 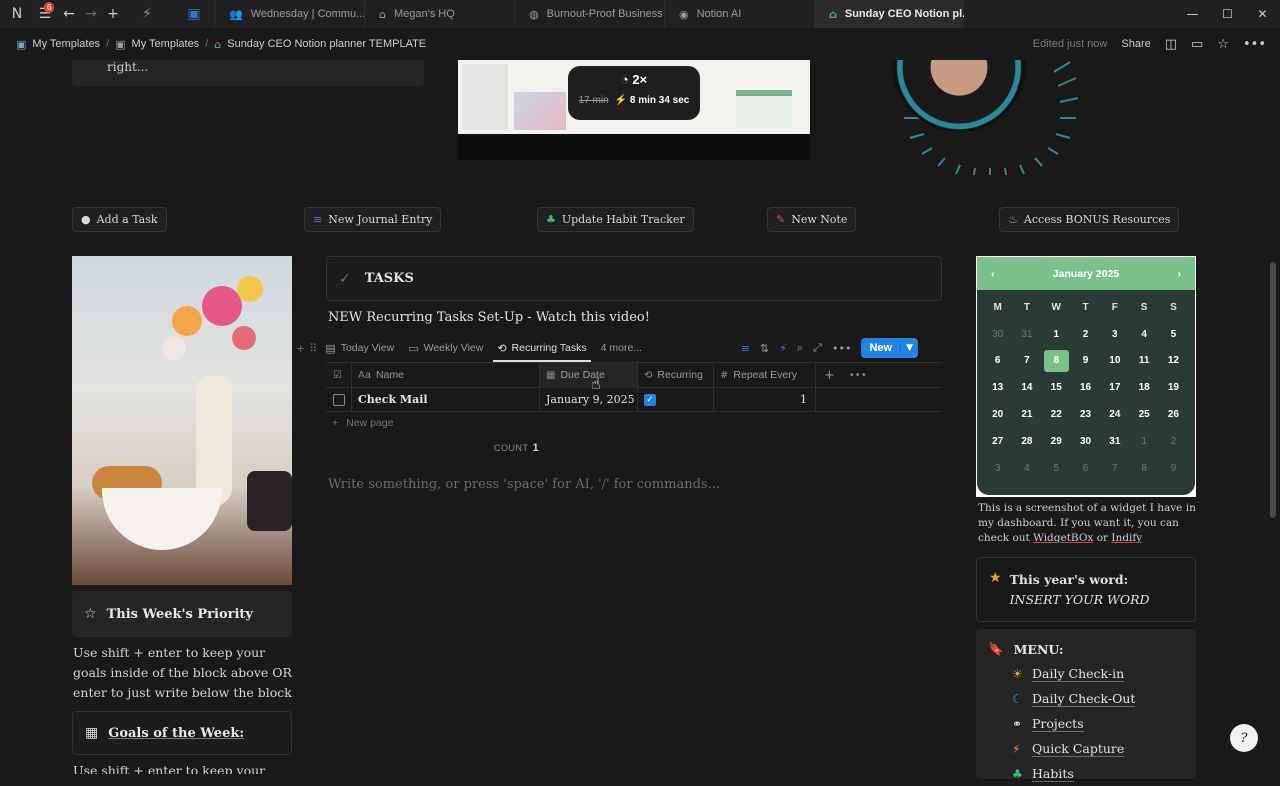 I want to click on forward-arrow-icon: →, so click(x=91, y=14).